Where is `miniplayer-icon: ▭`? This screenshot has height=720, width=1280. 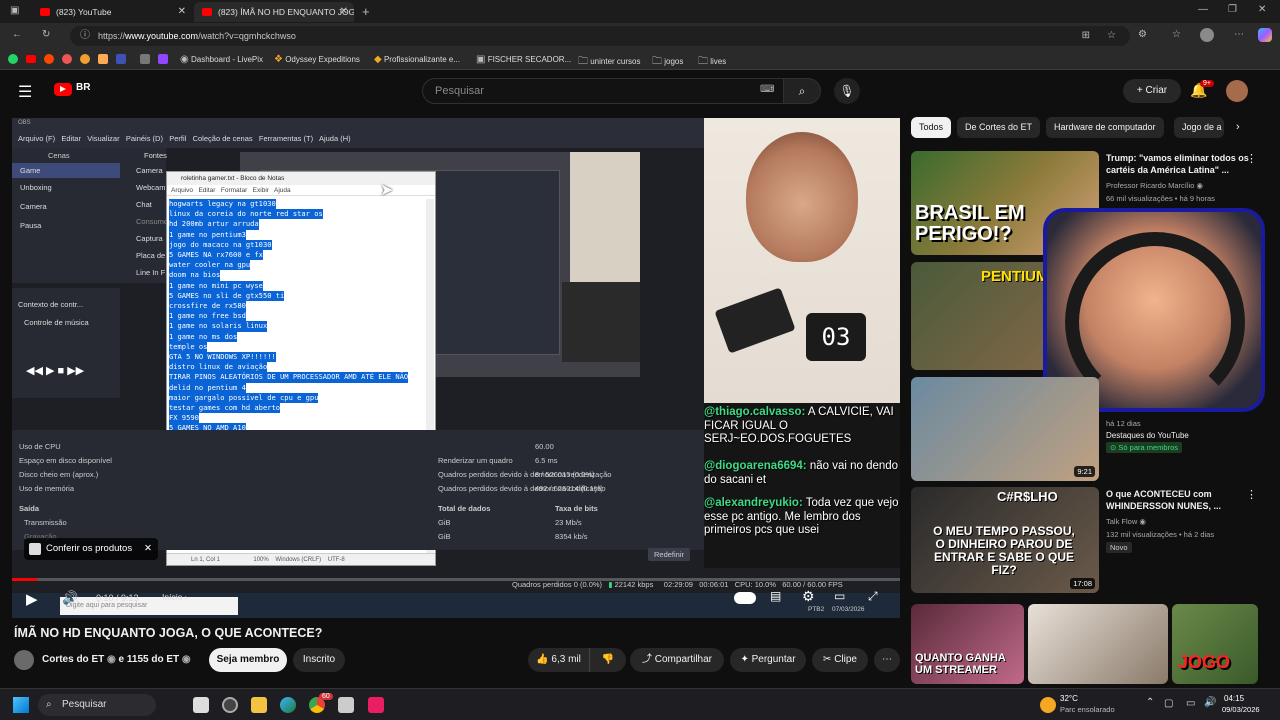
miniplayer-icon: ▭ is located at coordinates (839, 596).